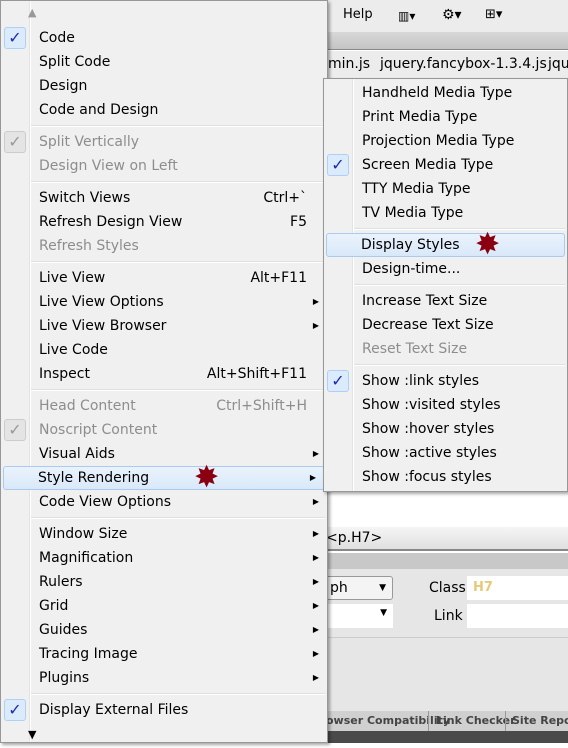  I want to click on menu-item-label: Display Styles, so click(410, 245).